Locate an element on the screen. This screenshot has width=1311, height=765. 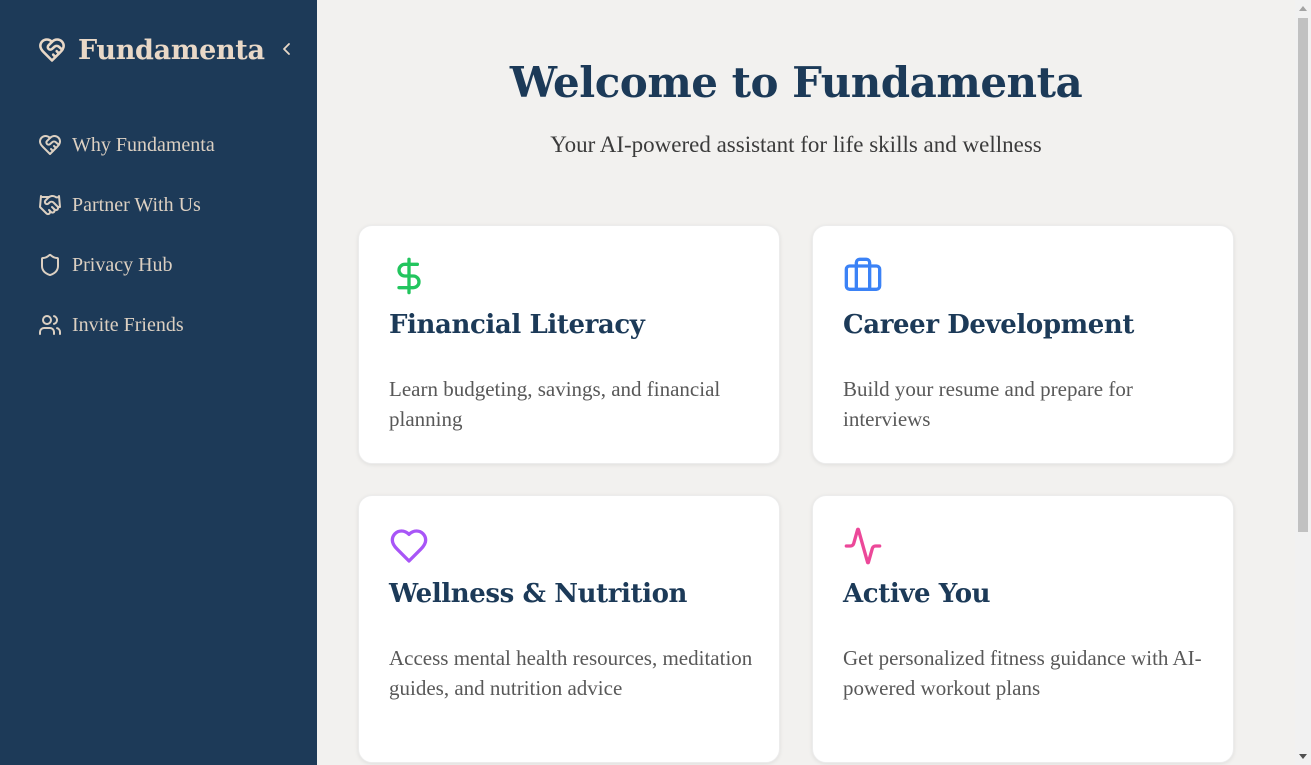
sidebar-item-privacy-hub: Privacy Hub is located at coordinates (168, 265).